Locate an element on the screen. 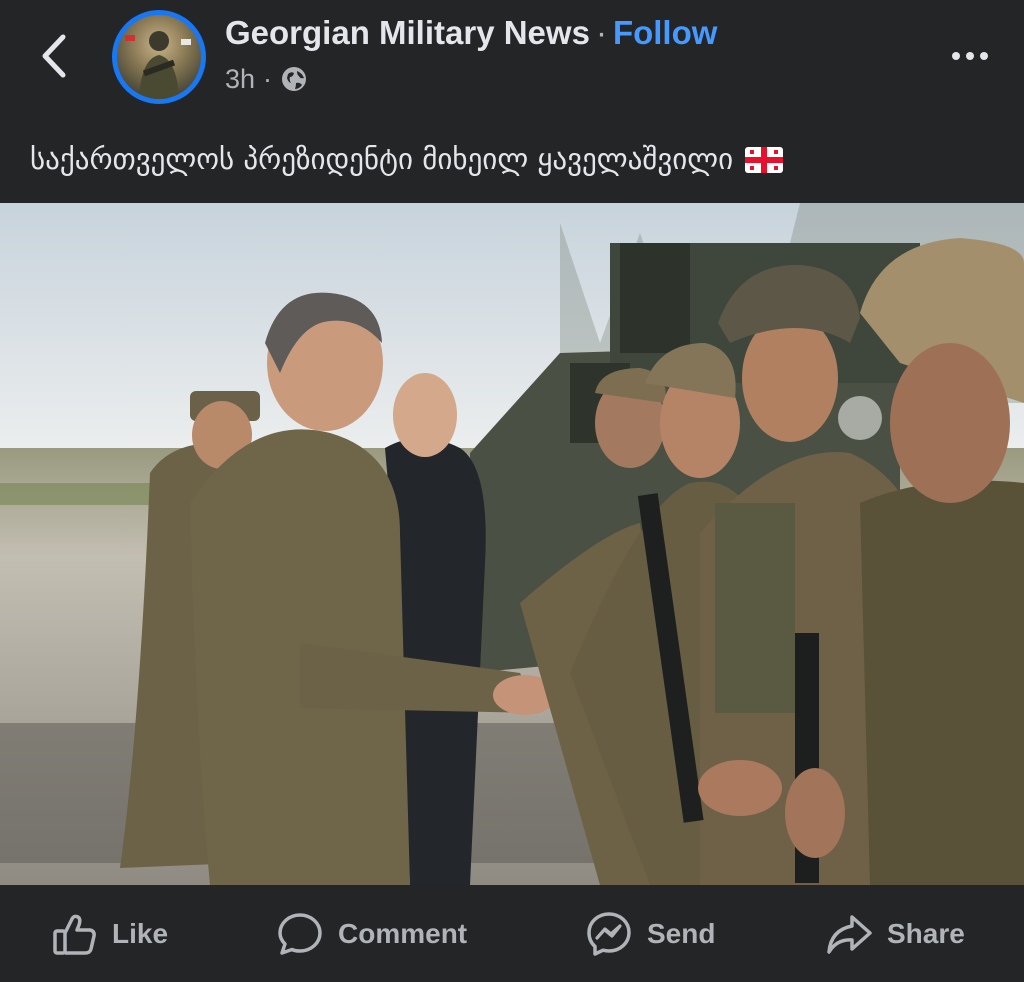 The width and height of the screenshot is (1024, 982). messenger-icon is located at coordinates (609, 934).